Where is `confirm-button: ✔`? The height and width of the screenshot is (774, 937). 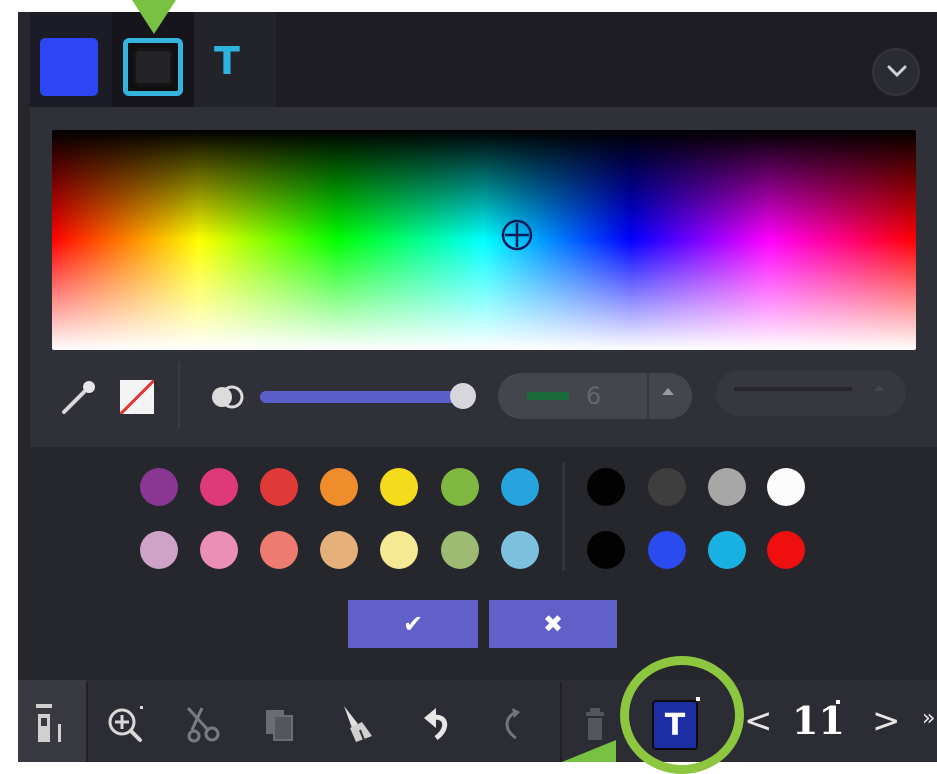 confirm-button: ✔ is located at coordinates (413, 624).